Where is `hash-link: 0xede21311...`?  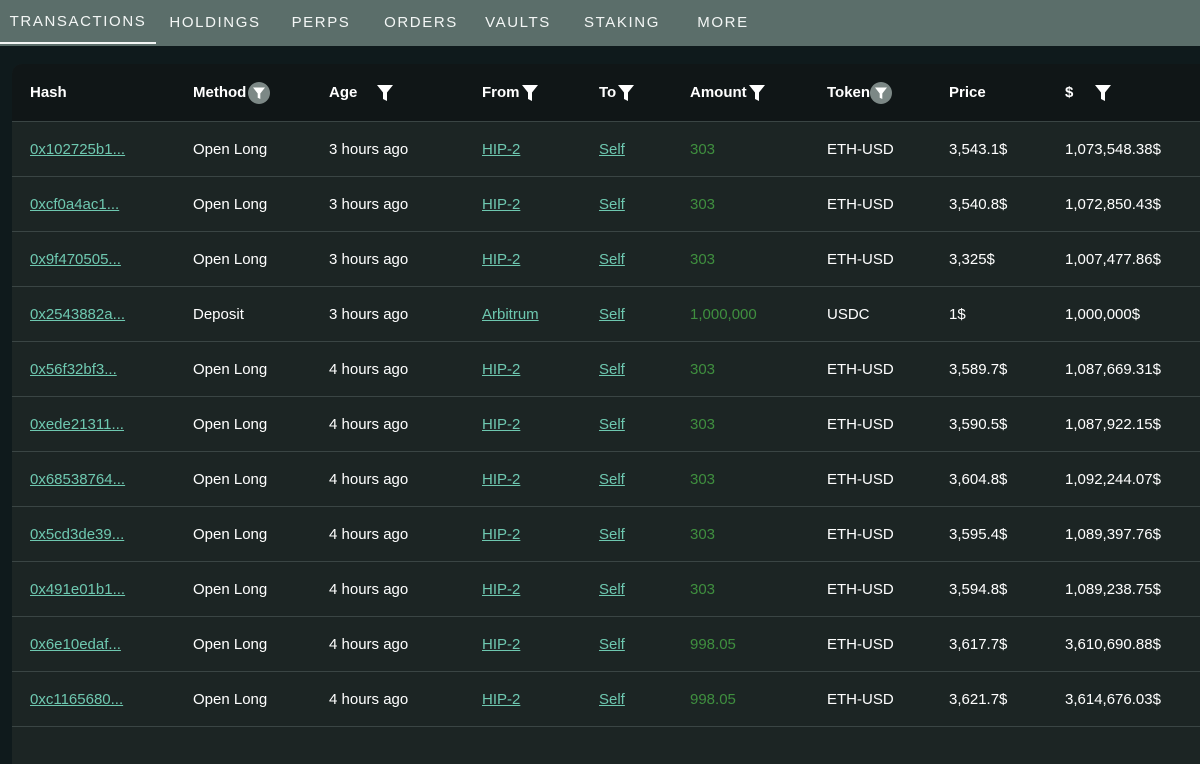 hash-link: 0xede21311... is located at coordinates (77, 424).